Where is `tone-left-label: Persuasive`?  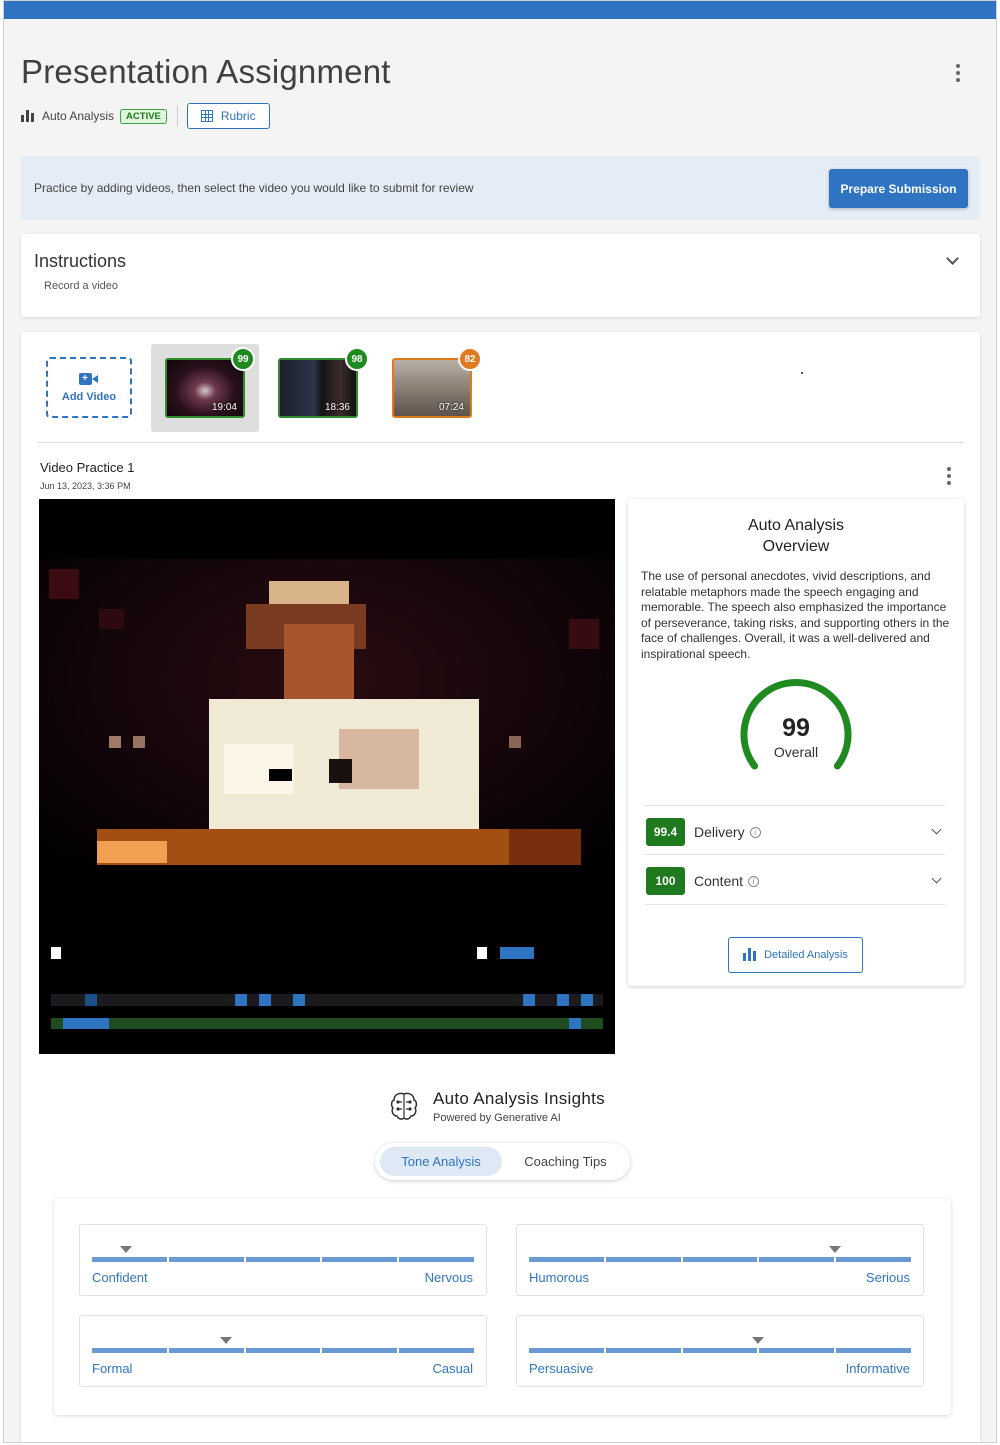
tone-left-label: Persuasive is located at coordinates (561, 1368).